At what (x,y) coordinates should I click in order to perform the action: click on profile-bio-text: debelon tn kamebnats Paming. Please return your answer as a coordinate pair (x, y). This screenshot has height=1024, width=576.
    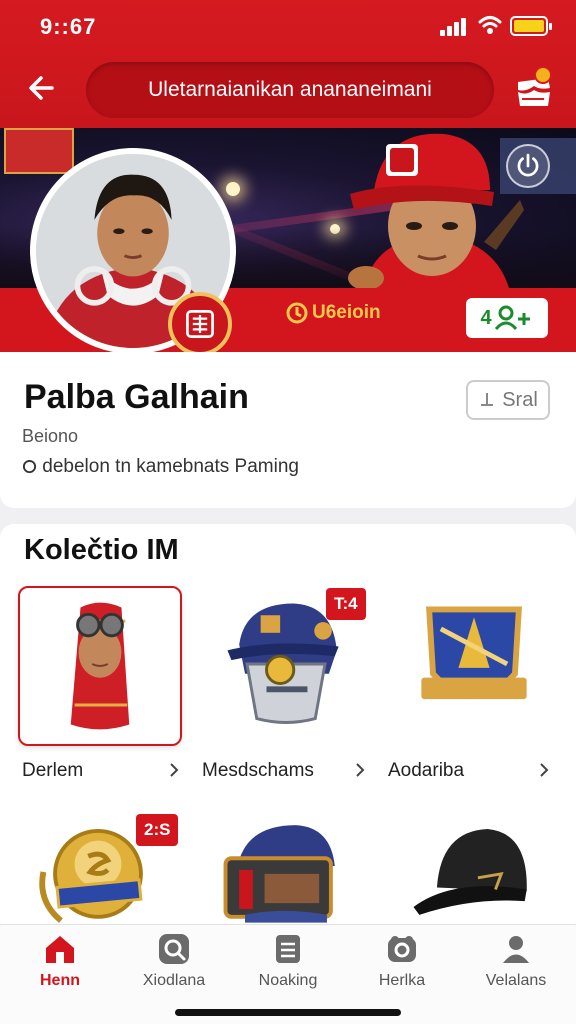
    Looking at the image, I should click on (170, 466).